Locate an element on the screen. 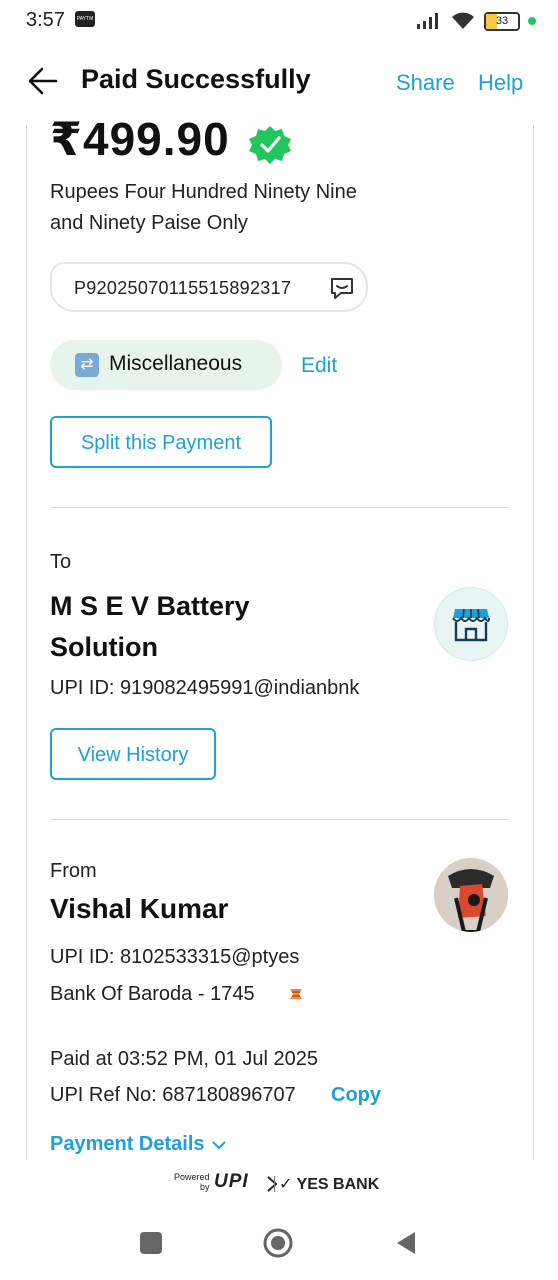 The width and height of the screenshot is (558, 1280). bank-of-baroda-icon is located at coordinates (296, 994).